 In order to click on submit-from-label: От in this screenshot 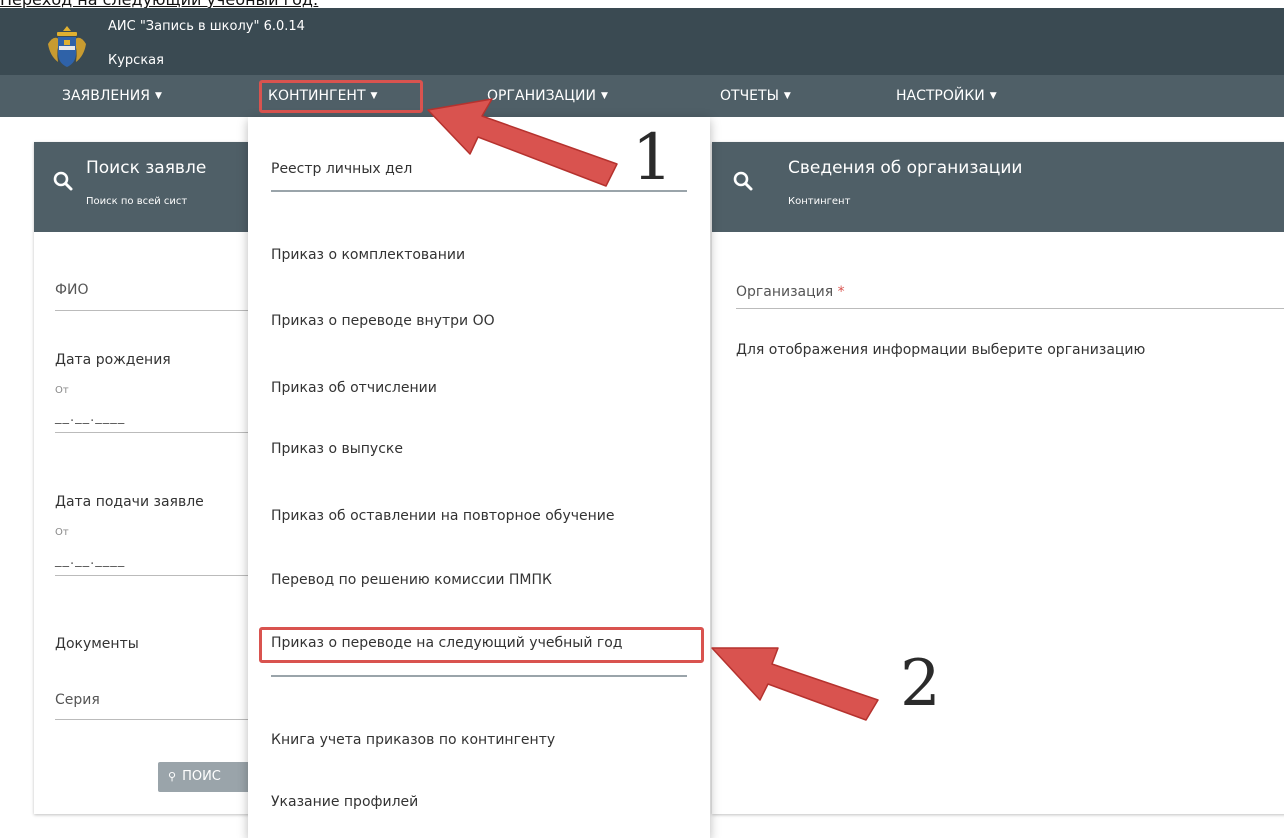, I will do `click(62, 532)`.